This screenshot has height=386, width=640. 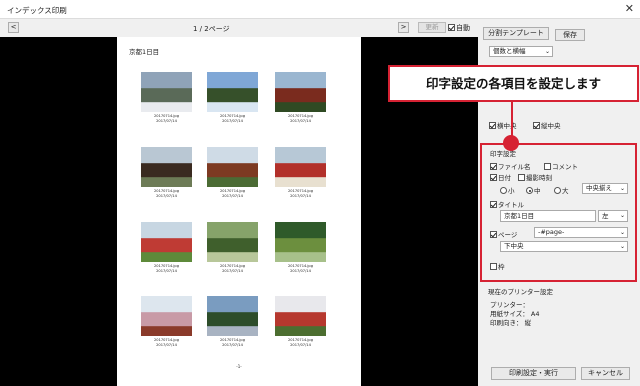 What do you see at coordinates (320, 9) in the screenshot?
I see `title-bar: インデックス印刷 ✕` at bounding box center [320, 9].